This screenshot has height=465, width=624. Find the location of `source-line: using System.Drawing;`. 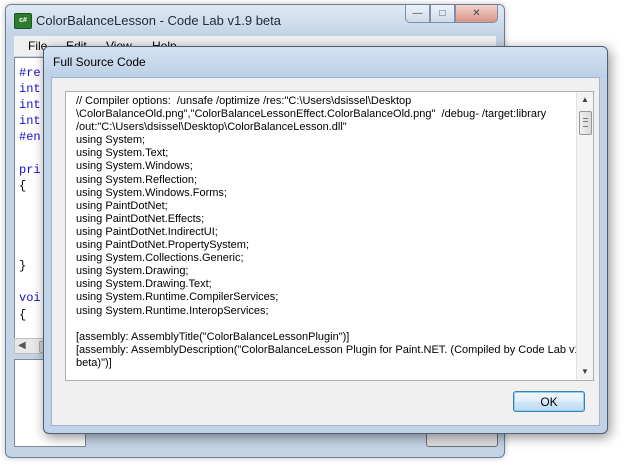

source-line: using System.Drawing; is located at coordinates (132, 271).